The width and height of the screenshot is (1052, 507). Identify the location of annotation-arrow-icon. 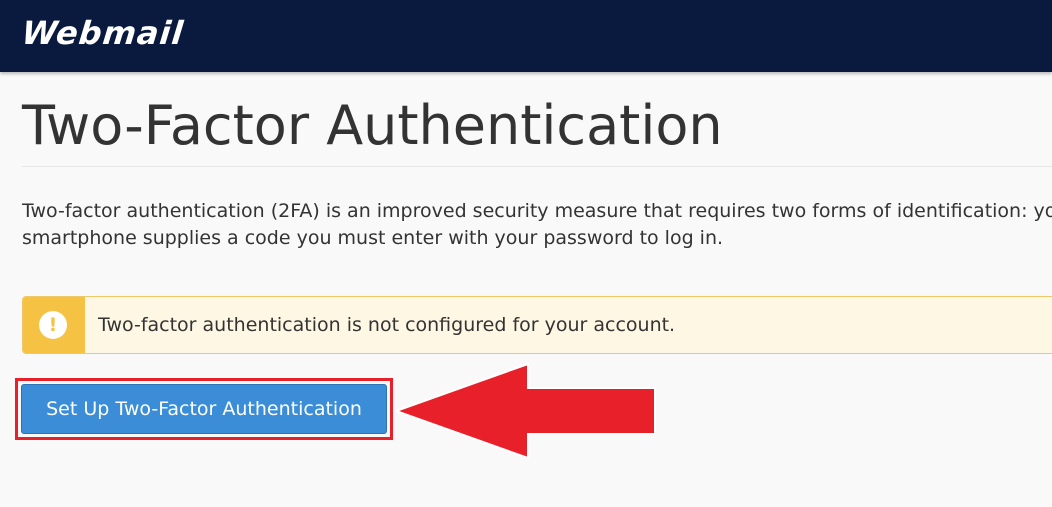
(525, 411).